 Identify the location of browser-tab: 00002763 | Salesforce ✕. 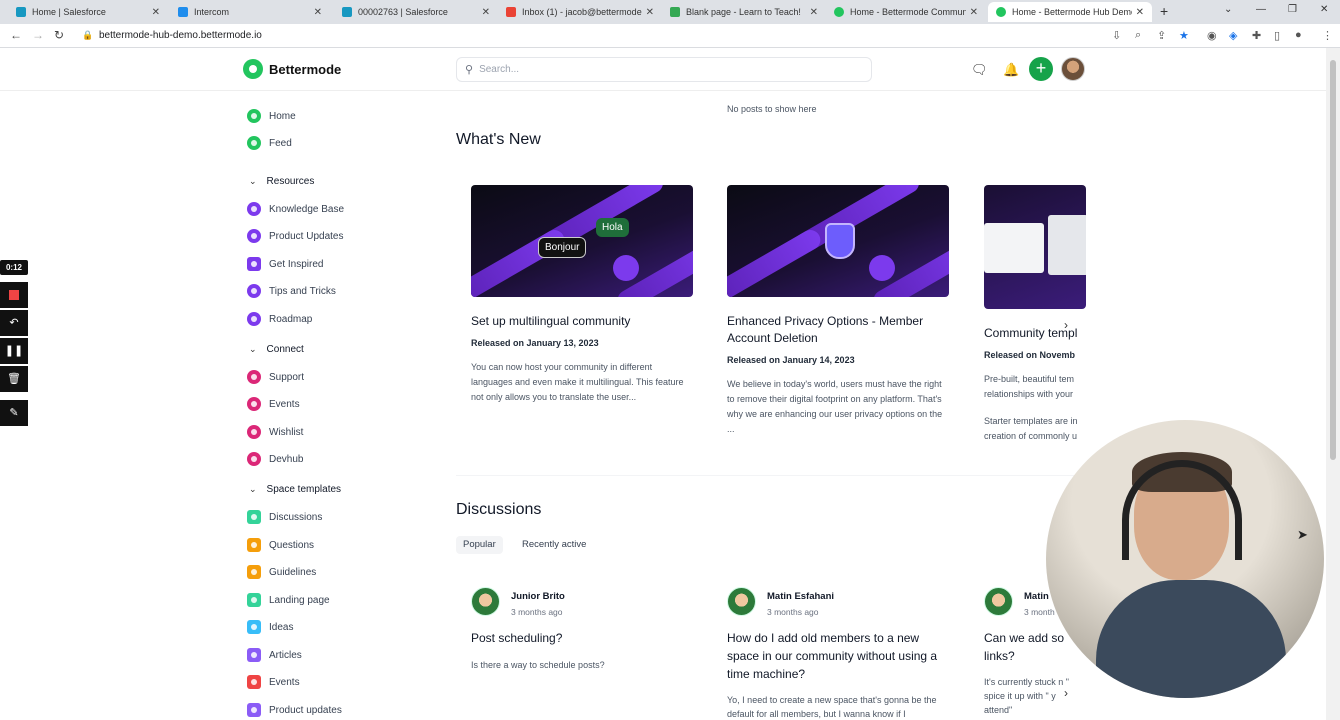
(416, 12).